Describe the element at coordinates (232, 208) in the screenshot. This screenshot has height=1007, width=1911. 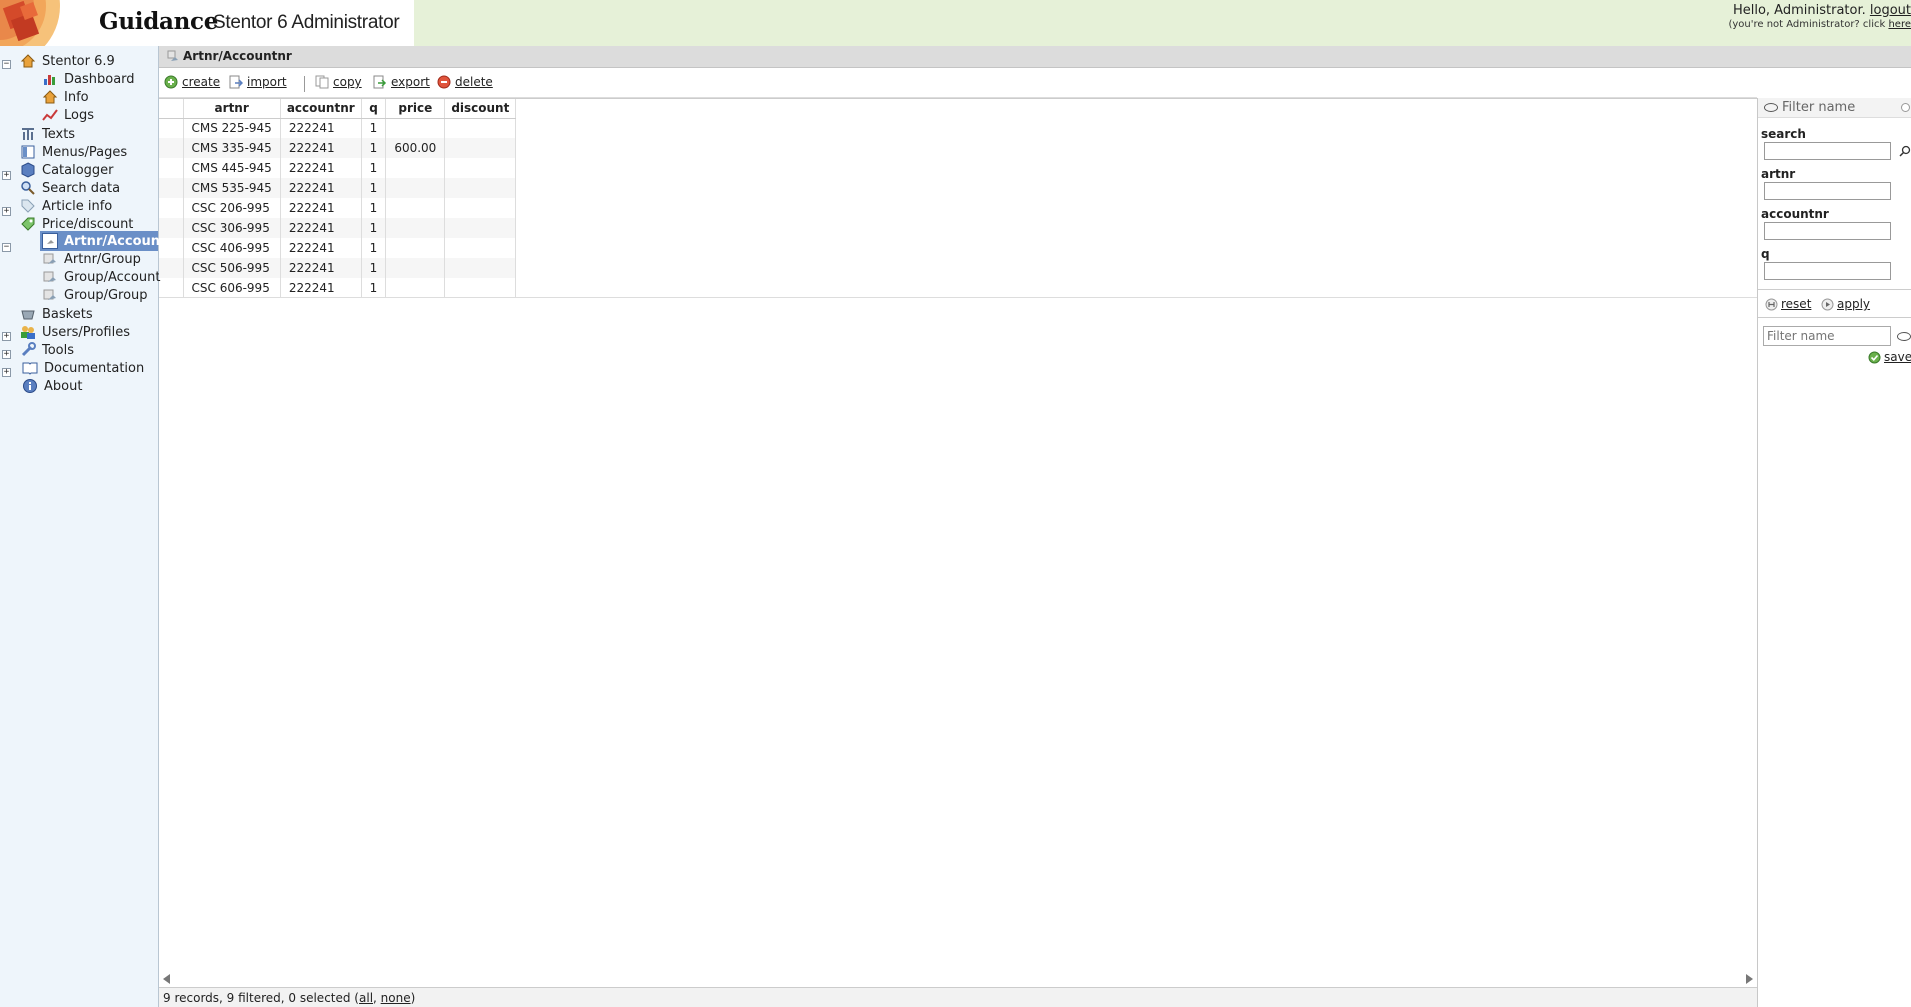
I see `cell-artnr: CSC 206-995` at that location.